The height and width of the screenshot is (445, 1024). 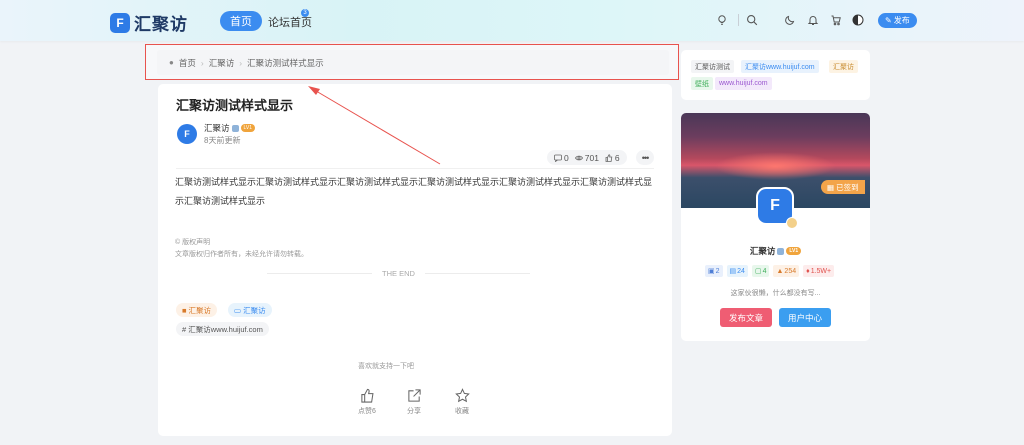 I want to click on bell-icon, so click(x=813, y=20).